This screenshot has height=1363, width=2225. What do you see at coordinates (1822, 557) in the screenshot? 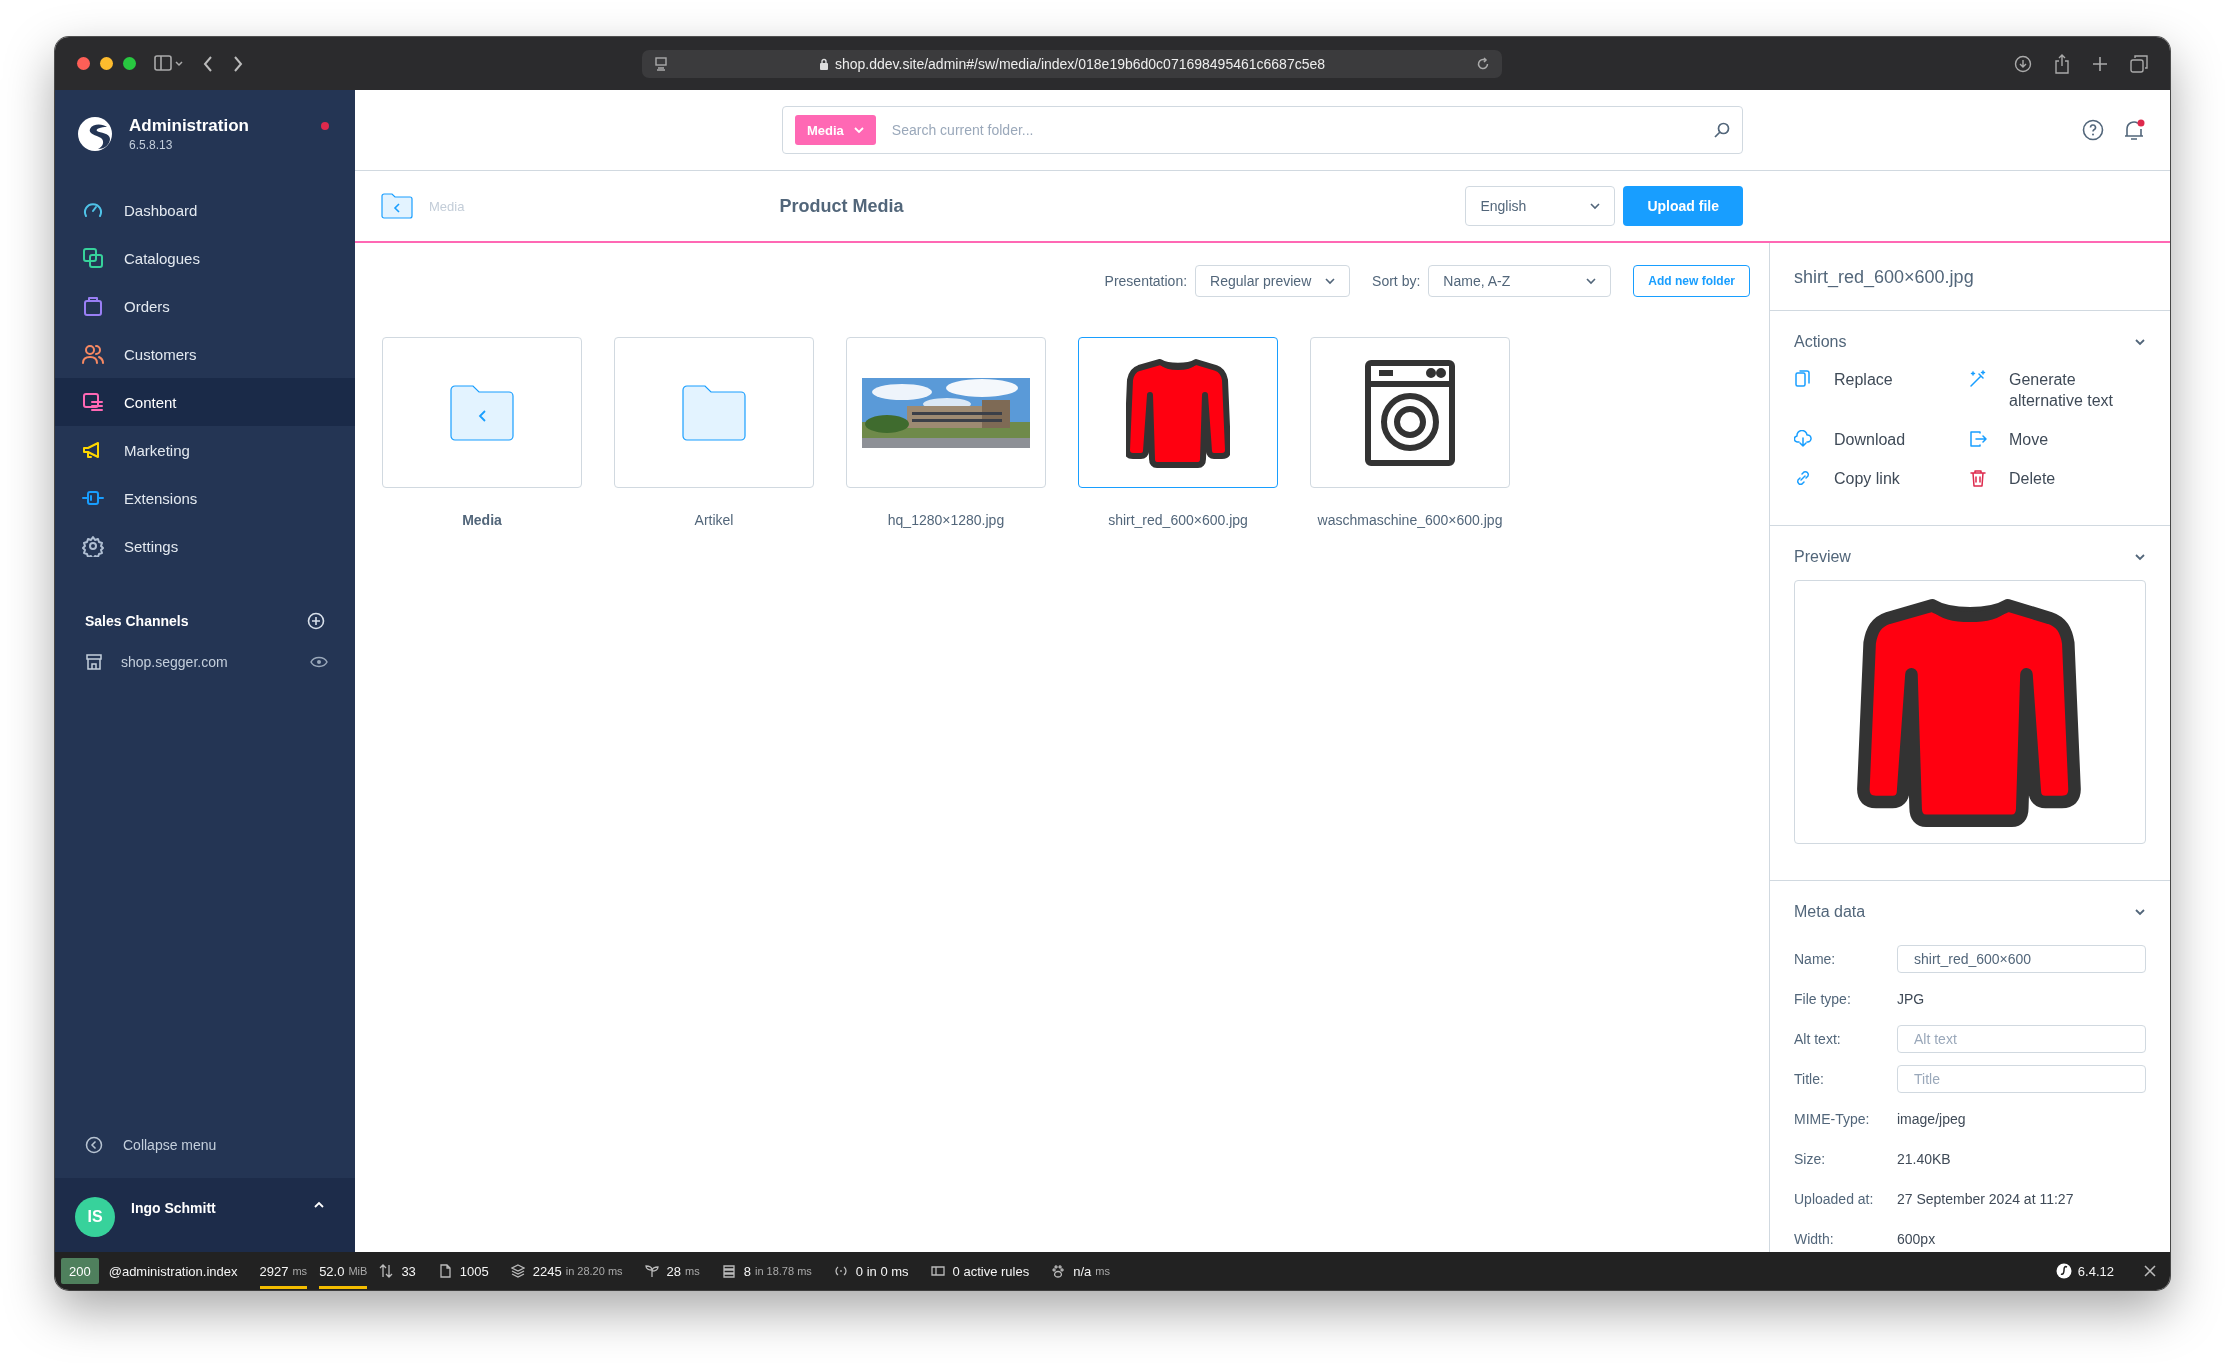
I see `section-title: Preview` at bounding box center [1822, 557].